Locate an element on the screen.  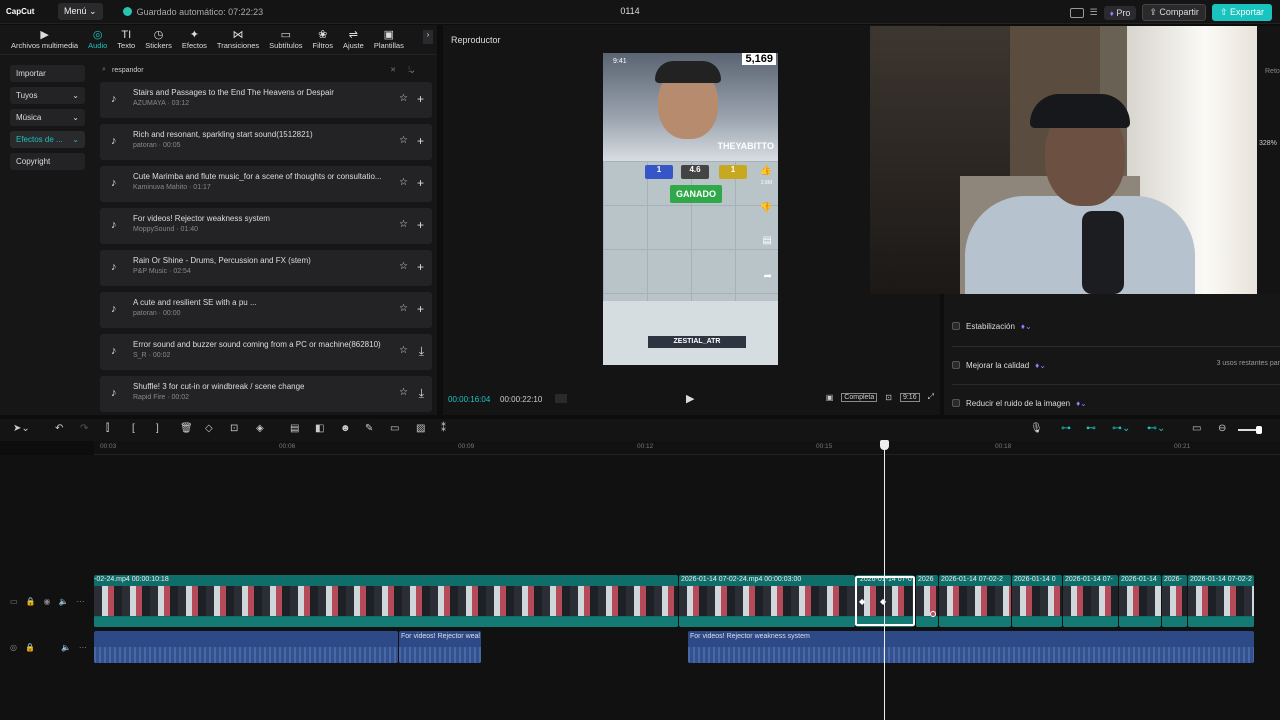
cursor-icon: ➤⌄ is located at coordinates (21, 428).